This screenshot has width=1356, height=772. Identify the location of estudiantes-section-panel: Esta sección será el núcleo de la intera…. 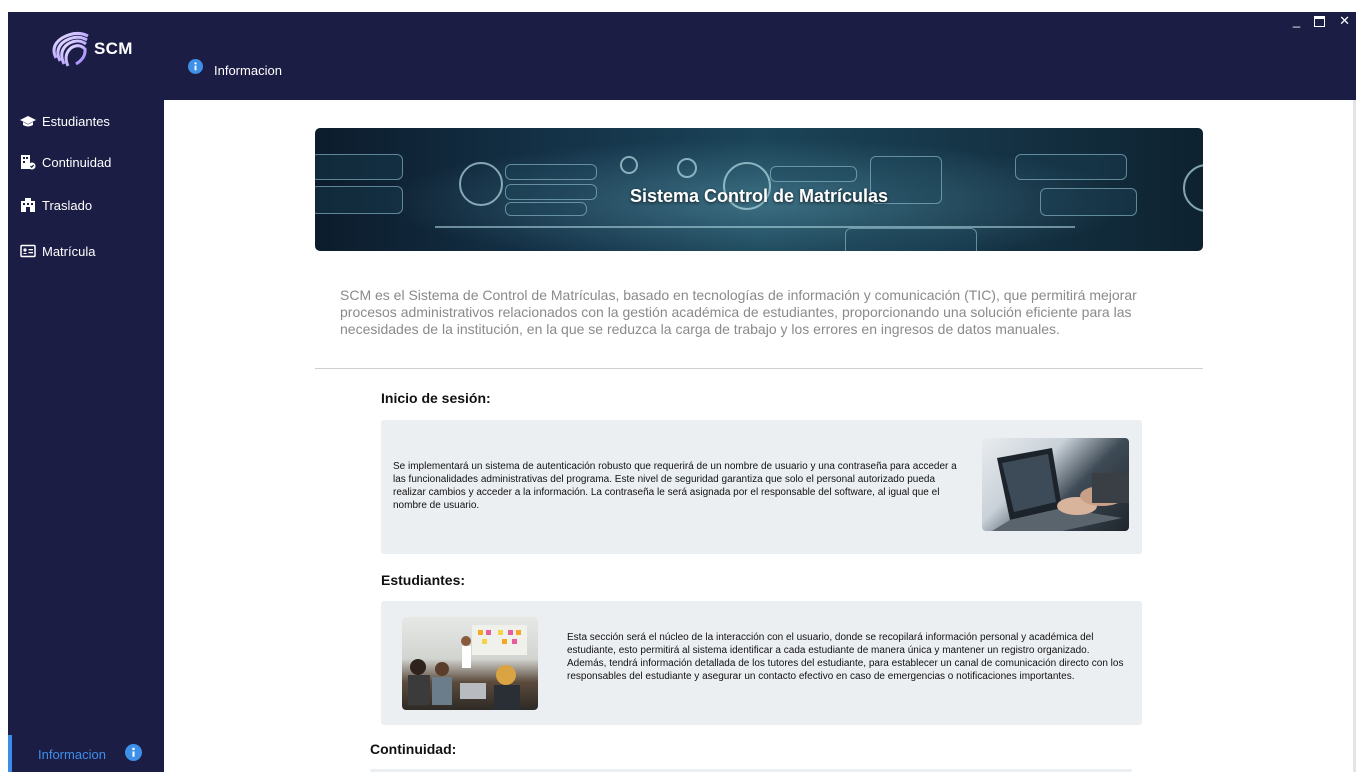
(761, 663).